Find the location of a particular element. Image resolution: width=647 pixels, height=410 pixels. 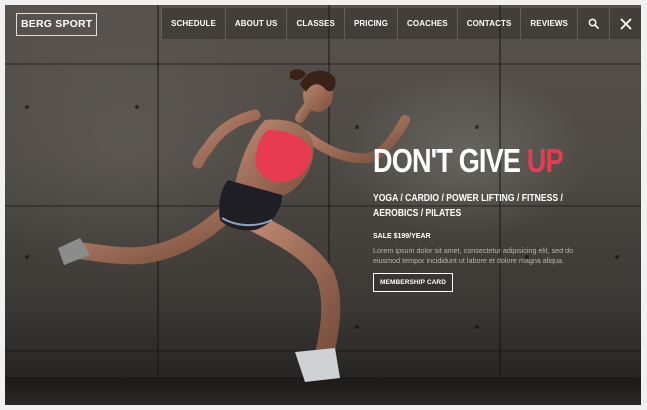

nav-item-classes: CLASSES is located at coordinates (315, 23).